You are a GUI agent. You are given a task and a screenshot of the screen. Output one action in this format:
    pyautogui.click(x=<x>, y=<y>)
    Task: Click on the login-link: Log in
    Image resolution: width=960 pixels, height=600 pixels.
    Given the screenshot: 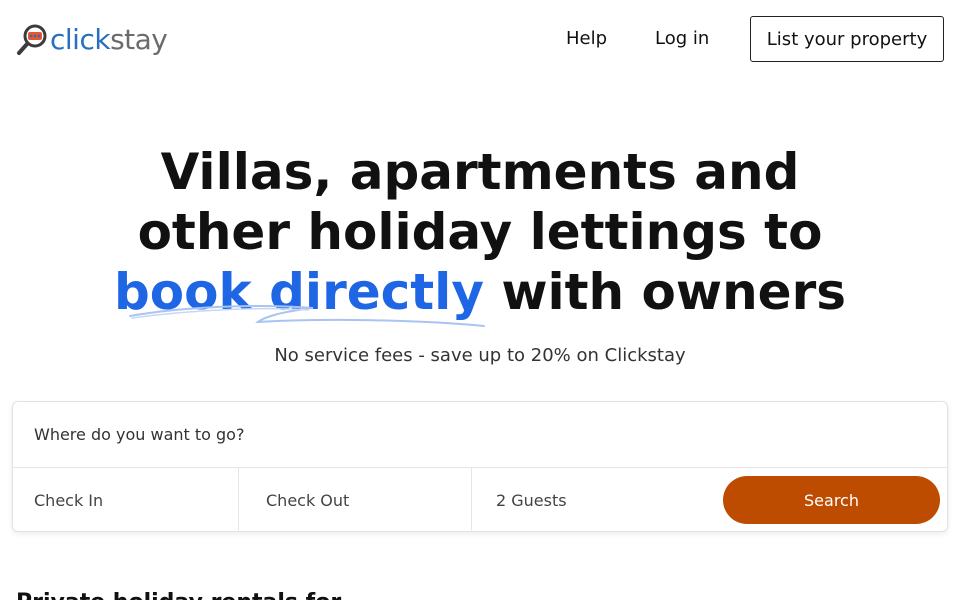 What is the action you would take?
    pyautogui.click(x=682, y=39)
    